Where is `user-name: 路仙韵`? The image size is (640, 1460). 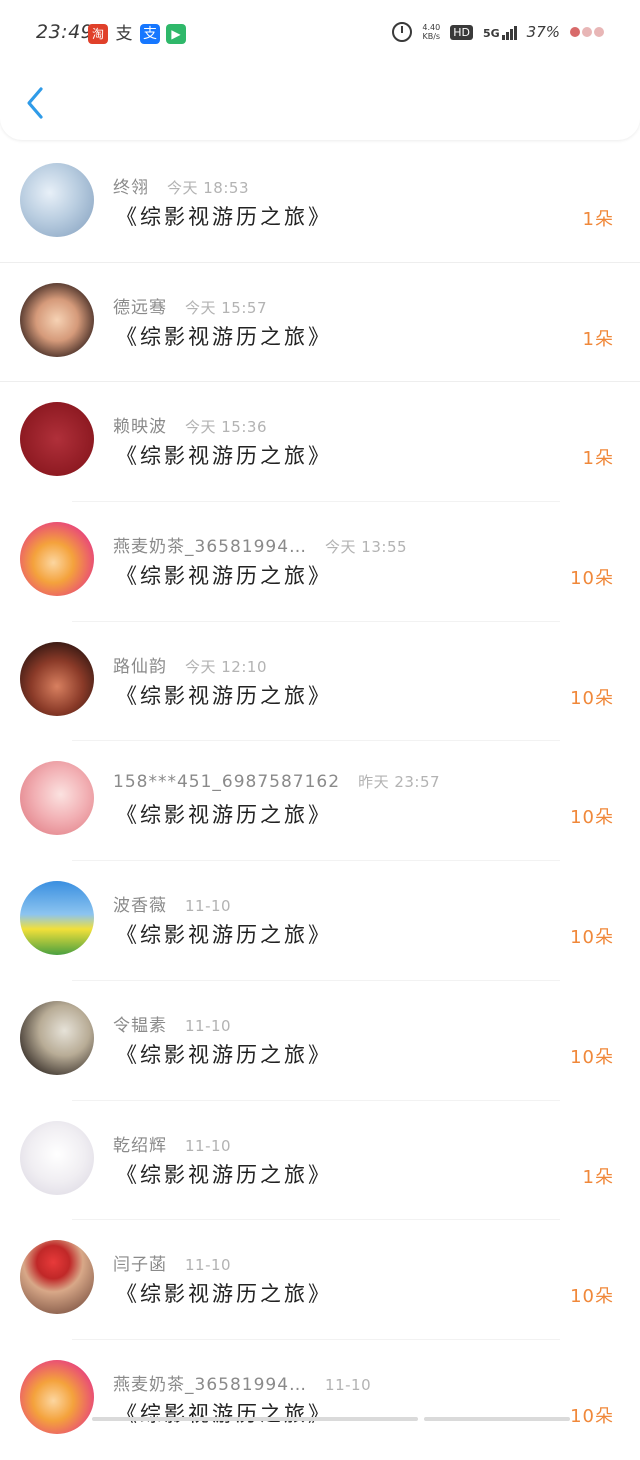 user-name: 路仙韵 is located at coordinates (140, 666).